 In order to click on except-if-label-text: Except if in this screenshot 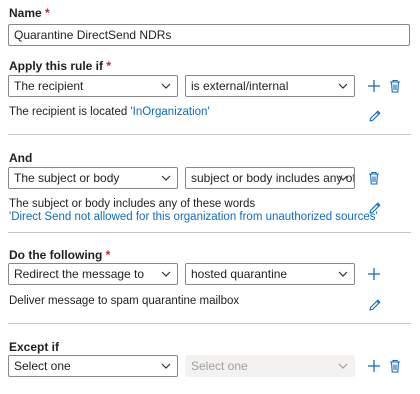, I will do `click(34, 347)`.